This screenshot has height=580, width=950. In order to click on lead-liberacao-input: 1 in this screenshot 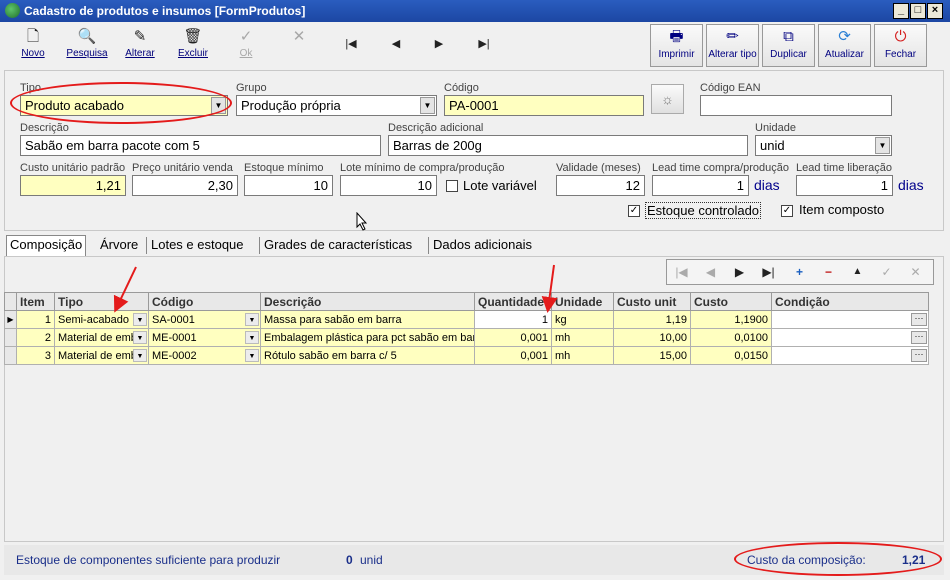, I will do `click(844, 185)`.